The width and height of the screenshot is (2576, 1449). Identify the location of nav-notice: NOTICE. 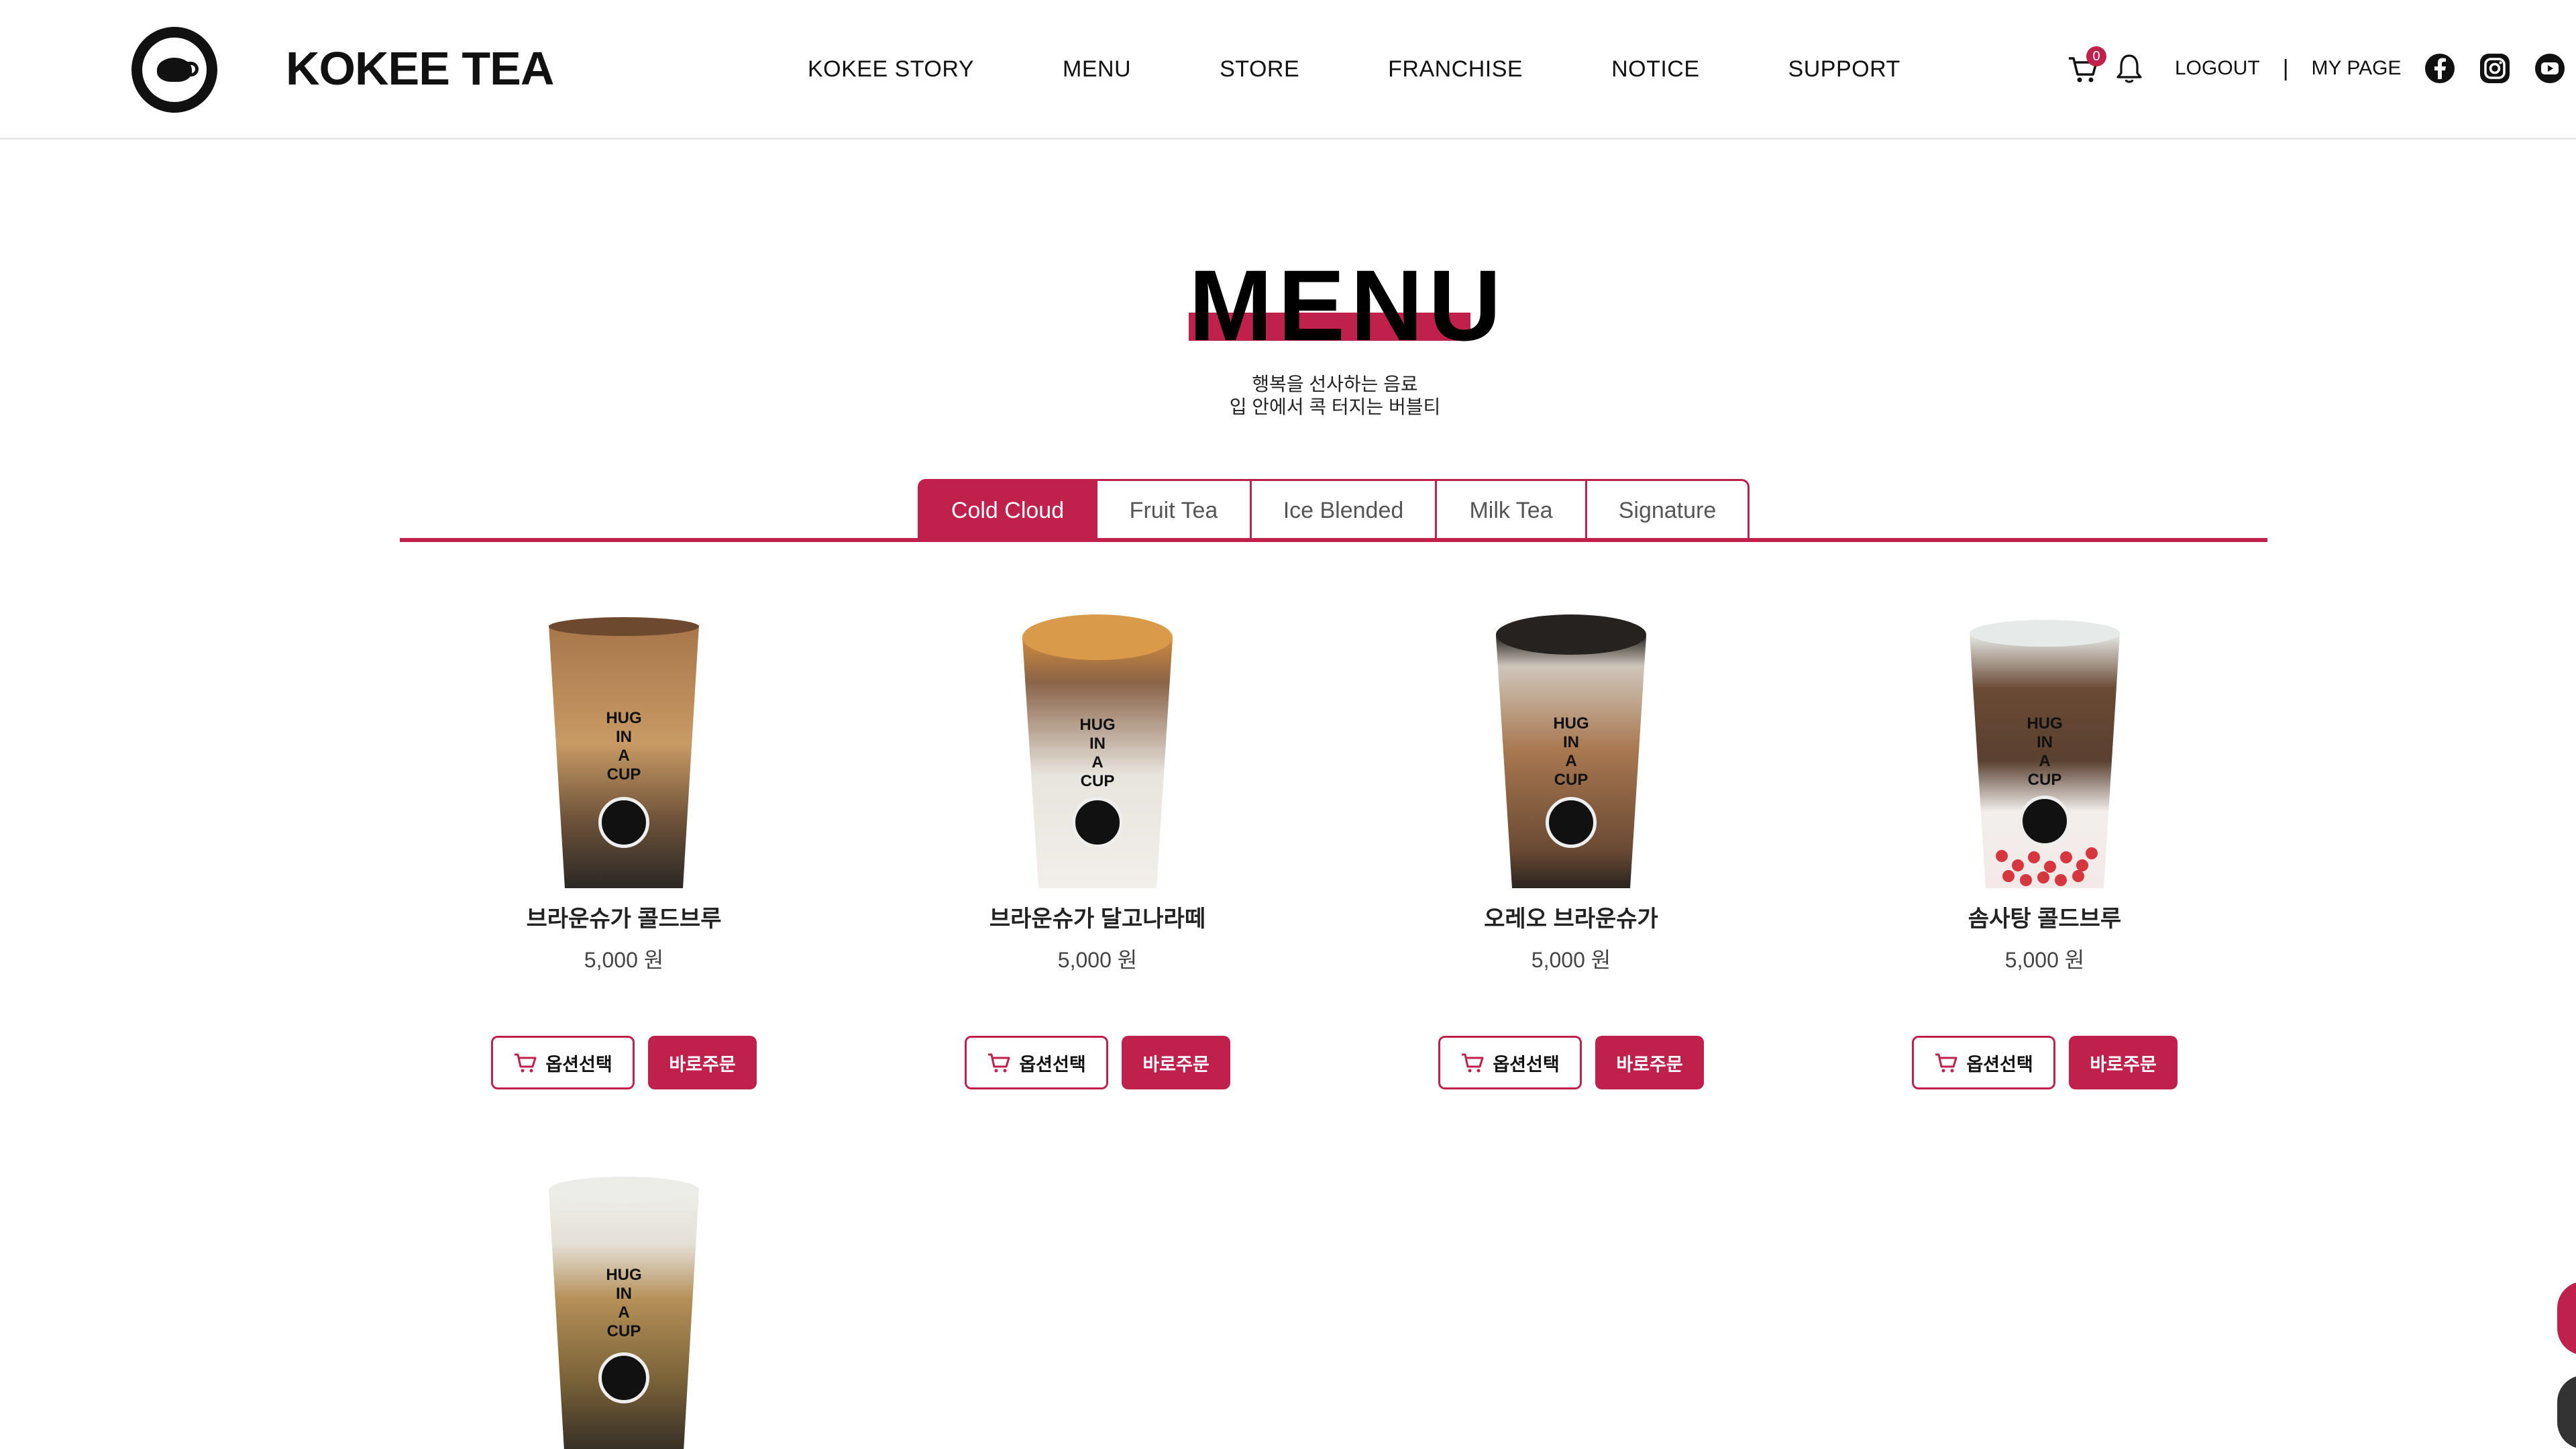
(1655, 69).